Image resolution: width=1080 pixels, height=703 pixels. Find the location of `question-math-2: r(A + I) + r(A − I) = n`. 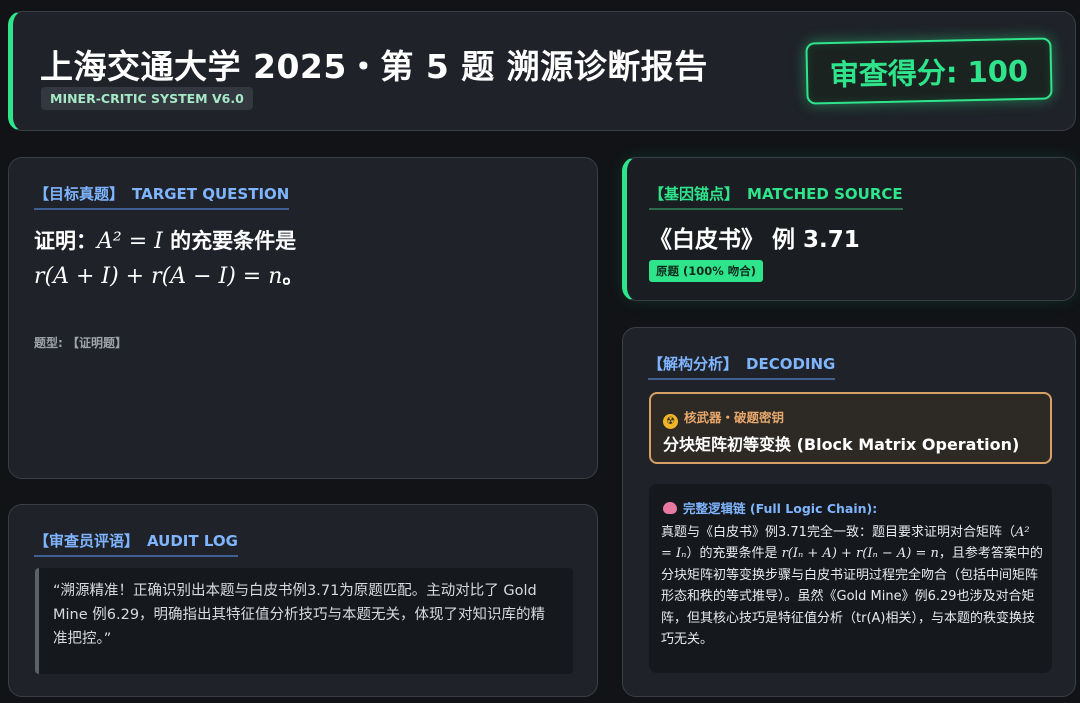

question-math-2: r(A + I) + r(A − I) = n is located at coordinates (158, 277).